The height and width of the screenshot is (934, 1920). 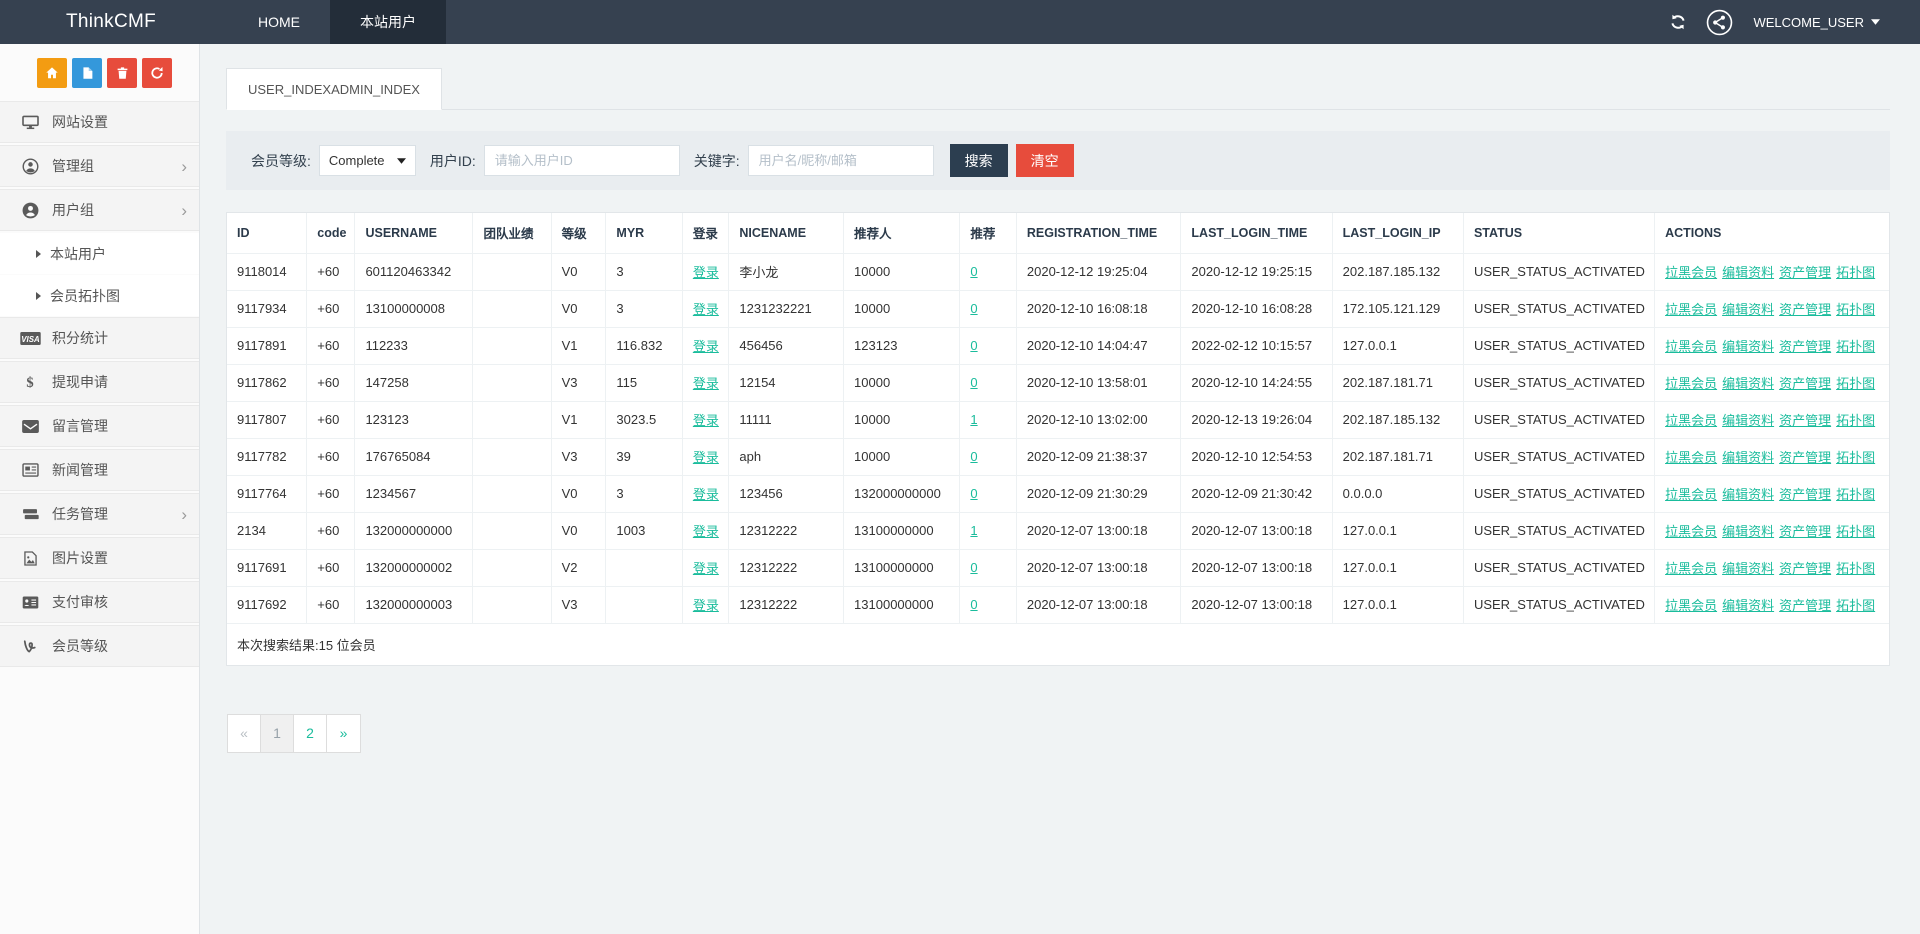 I want to click on member-level-select: Complete, so click(x=367, y=160).